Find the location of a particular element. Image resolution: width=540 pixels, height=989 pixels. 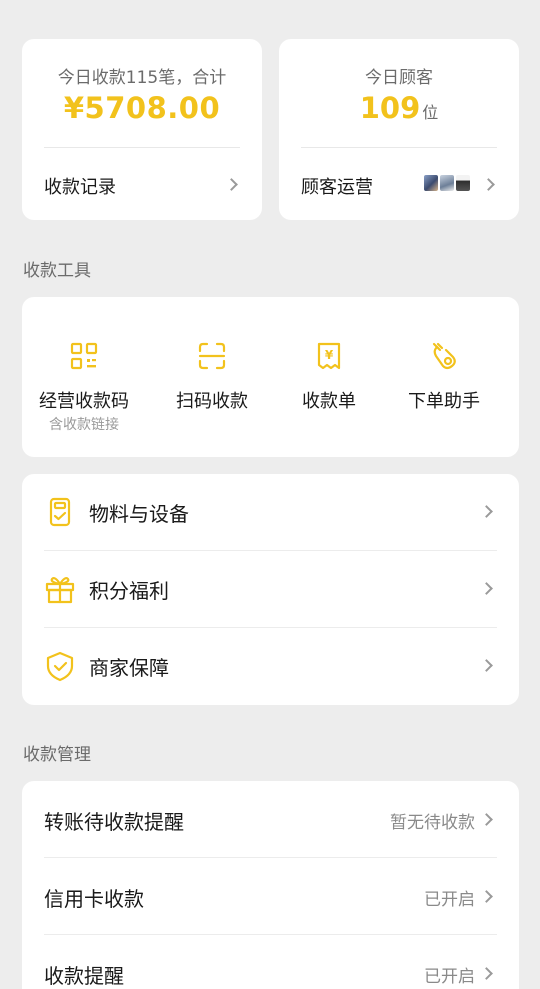

tools-section-title: 收款工具 is located at coordinates (57, 271).